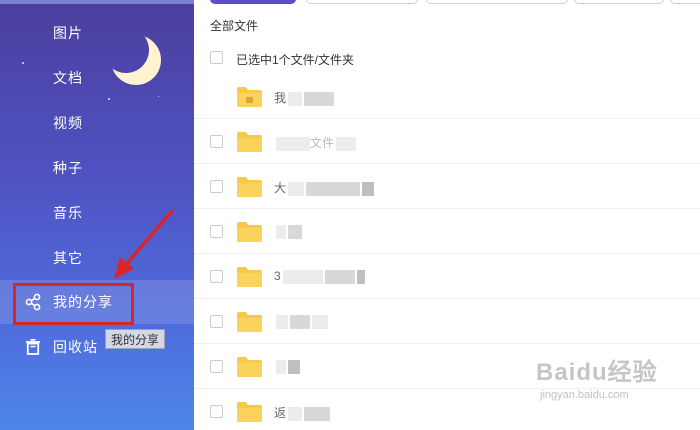 The height and width of the screenshot is (430, 700). What do you see at coordinates (97, 123) in the screenshot?
I see `sidebar-item-videos: 视频` at bounding box center [97, 123].